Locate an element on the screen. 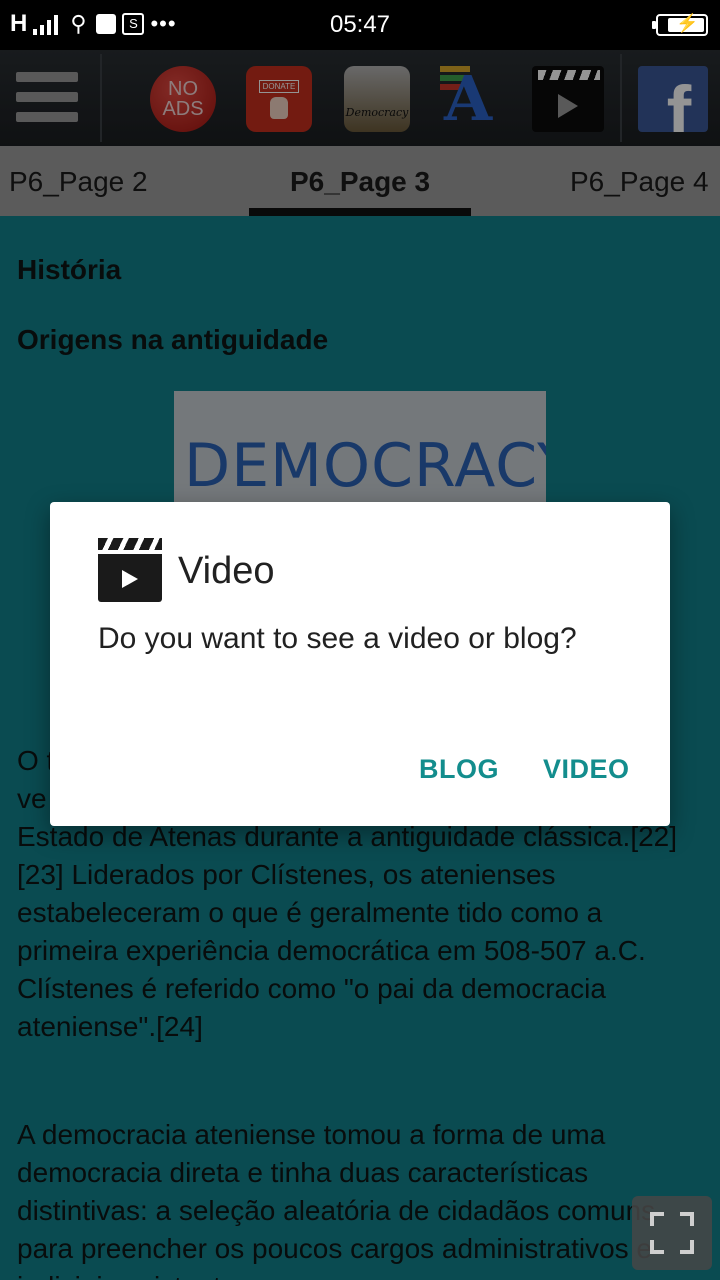 This screenshot has width=720, height=1280. status-bar: H ⚲ S ••• 05:47 ⚡ is located at coordinates (360, 25).